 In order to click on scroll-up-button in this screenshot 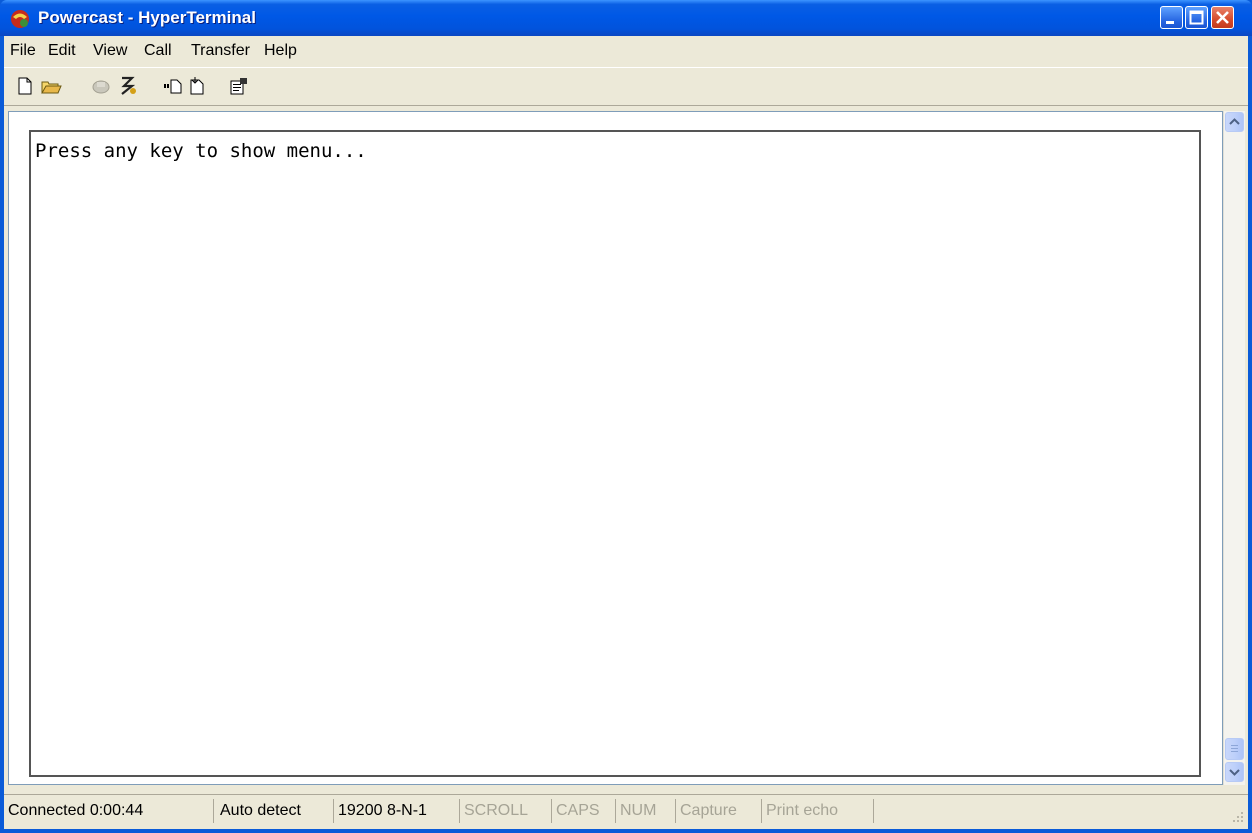, I will do `click(1234, 122)`.